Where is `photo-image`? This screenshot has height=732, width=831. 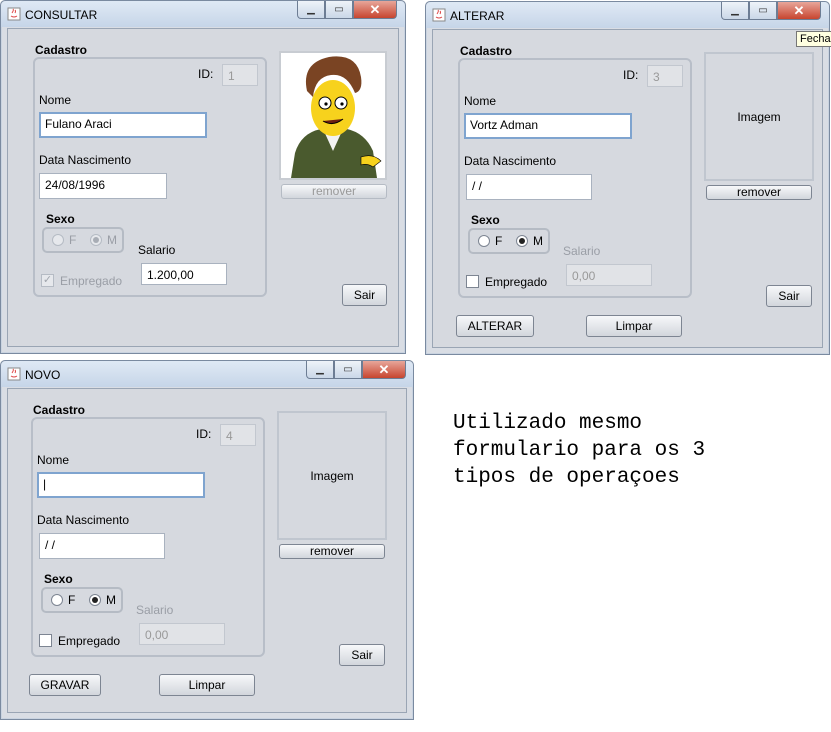
photo-image is located at coordinates (333, 115).